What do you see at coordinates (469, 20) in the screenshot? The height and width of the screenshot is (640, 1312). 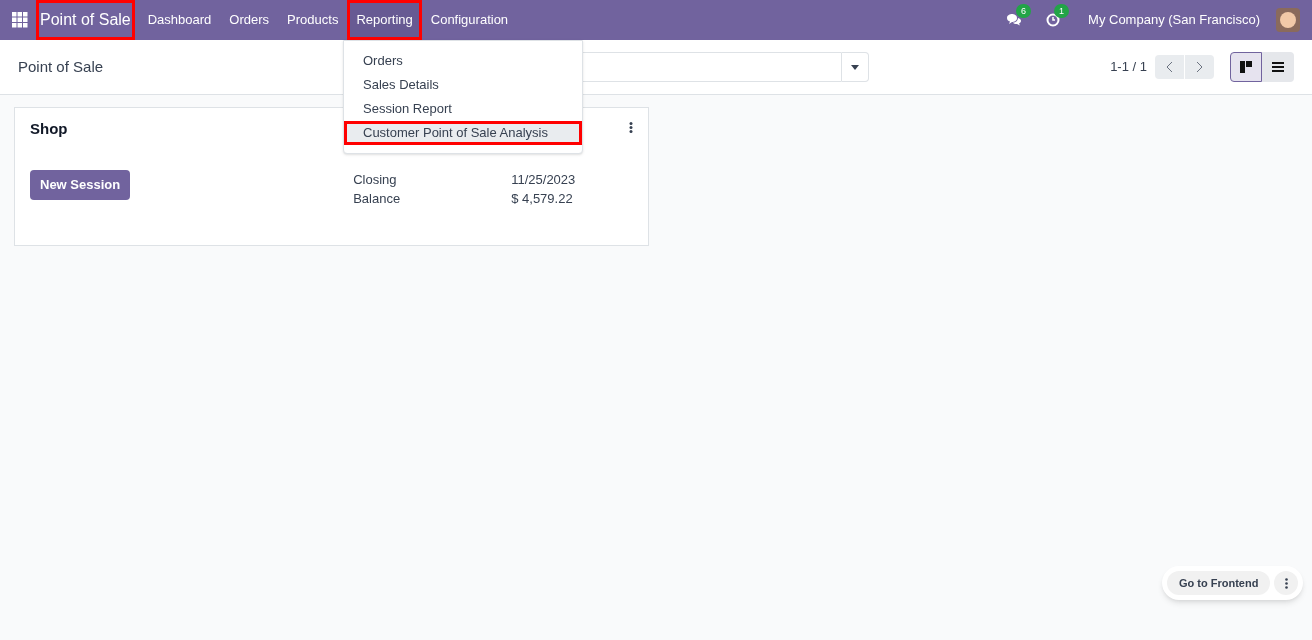 I see `nav-menu-item: Configuration` at bounding box center [469, 20].